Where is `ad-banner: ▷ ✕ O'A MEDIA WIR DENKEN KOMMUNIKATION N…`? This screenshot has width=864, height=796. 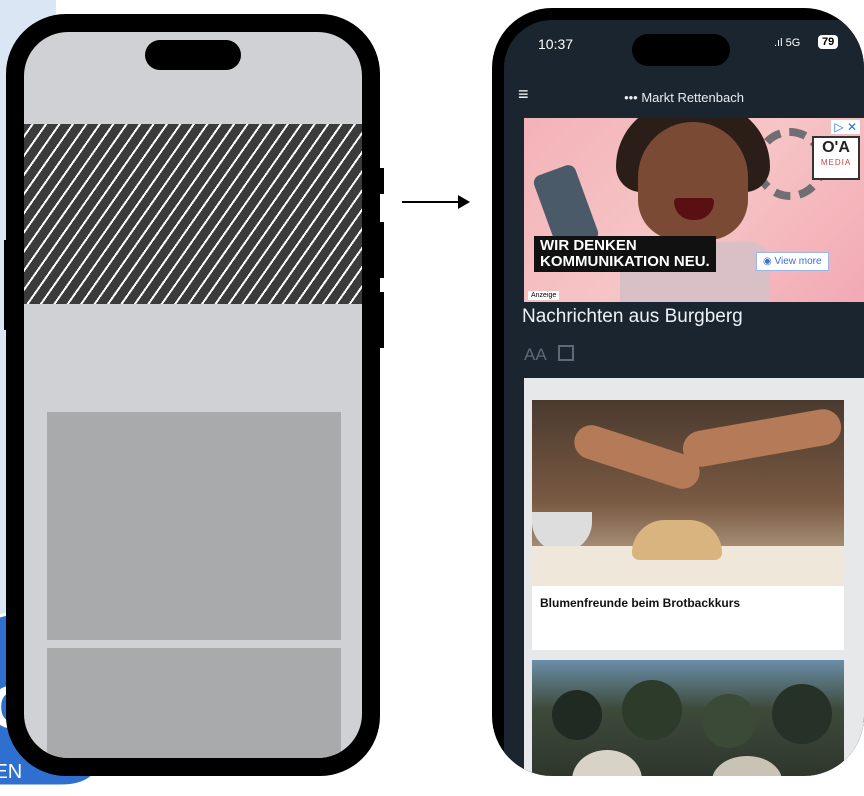
ad-banner: ▷ ✕ O'A MEDIA WIR DENKEN KOMMUNIKATION N… is located at coordinates (694, 210).